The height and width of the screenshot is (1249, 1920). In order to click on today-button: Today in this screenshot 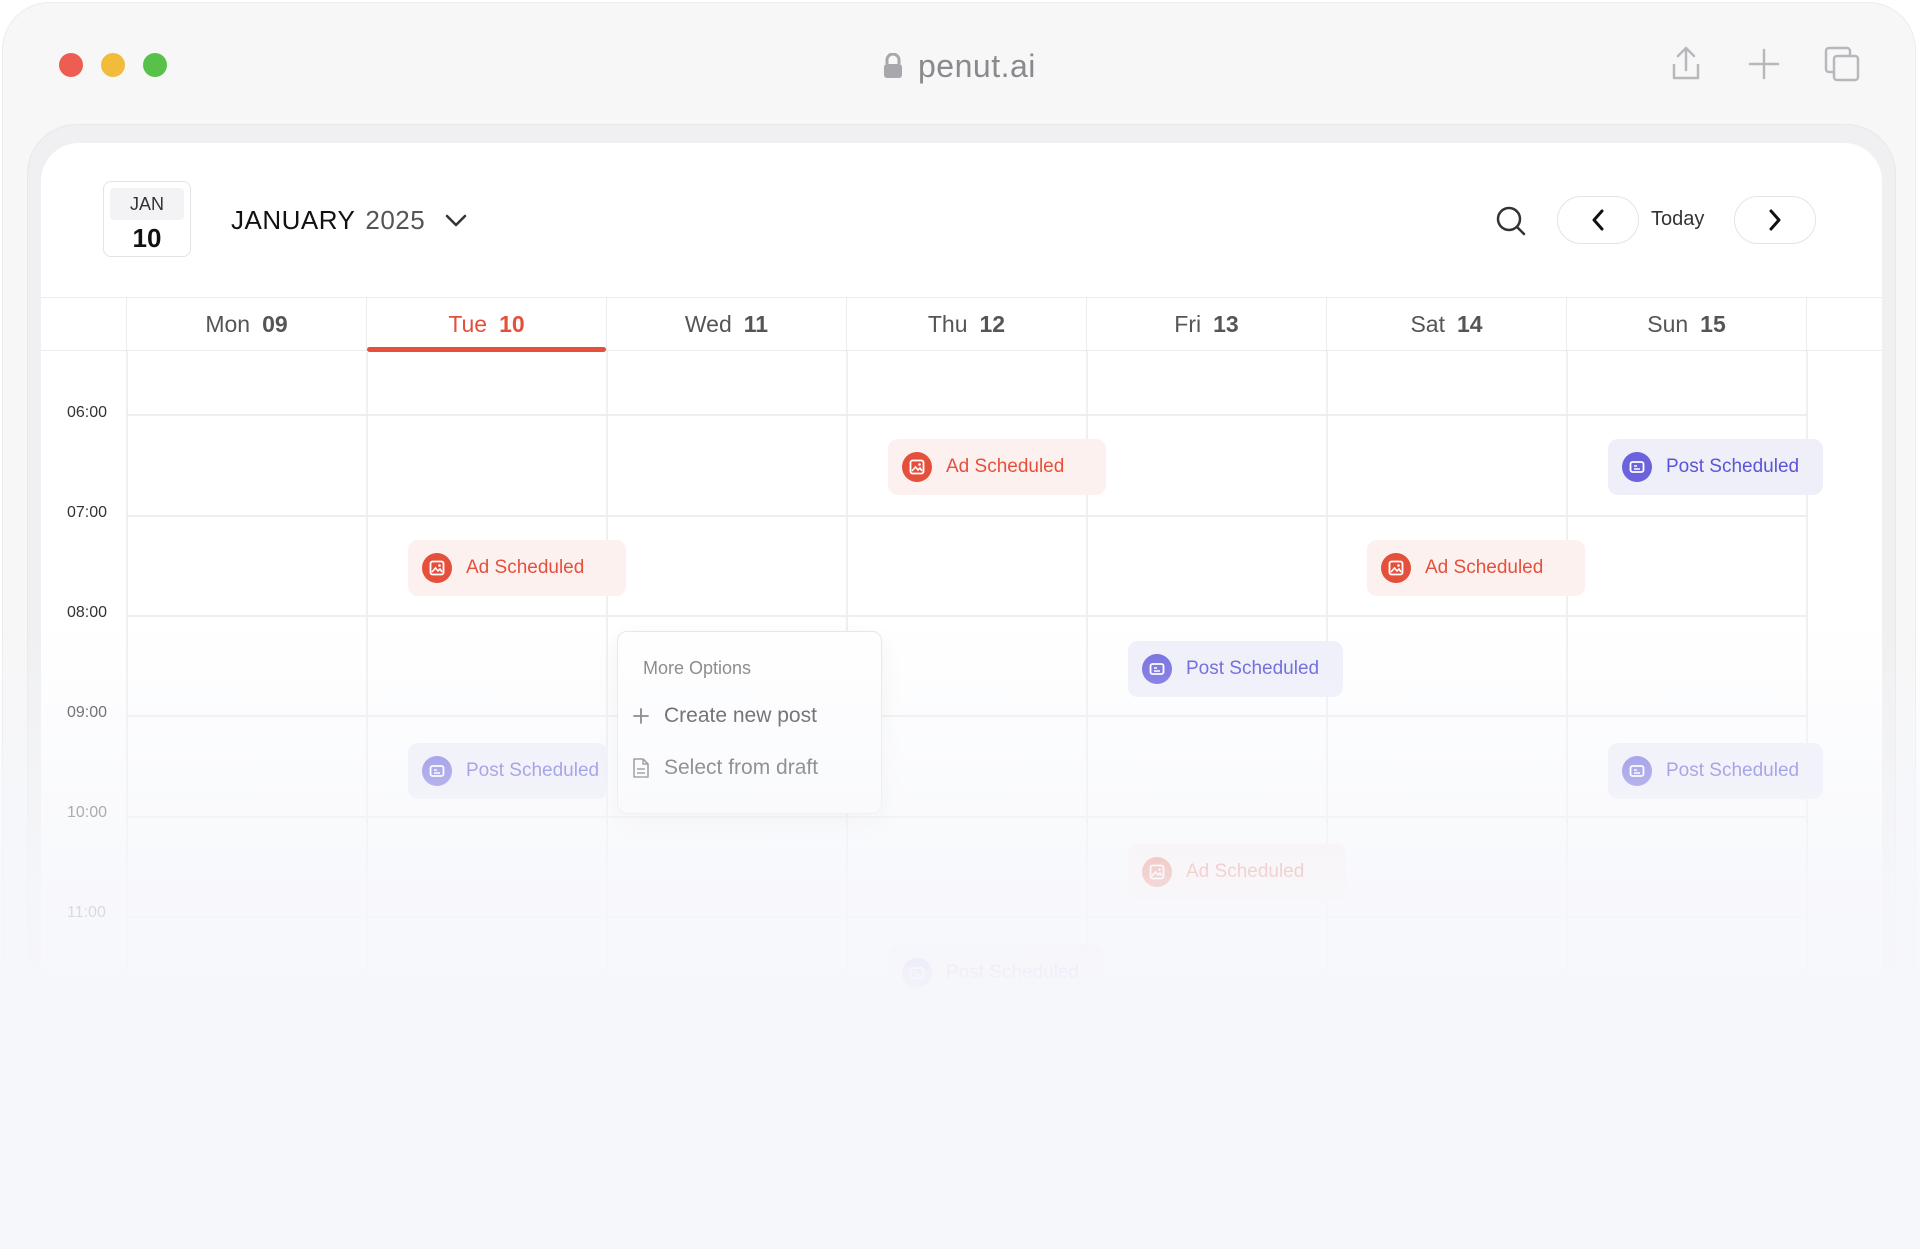, I will do `click(1677, 219)`.